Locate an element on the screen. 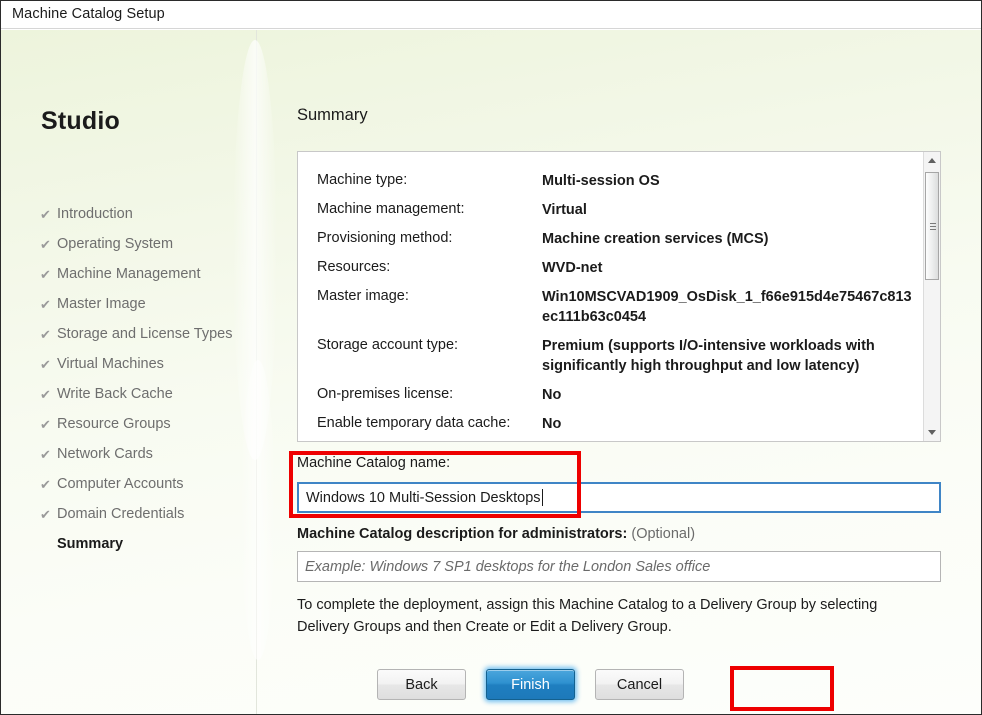 Image resolution: width=982 pixels, height=715 pixels. sidebar-item-computer-accounts: ✔ Computer Accounts is located at coordinates (147, 484).